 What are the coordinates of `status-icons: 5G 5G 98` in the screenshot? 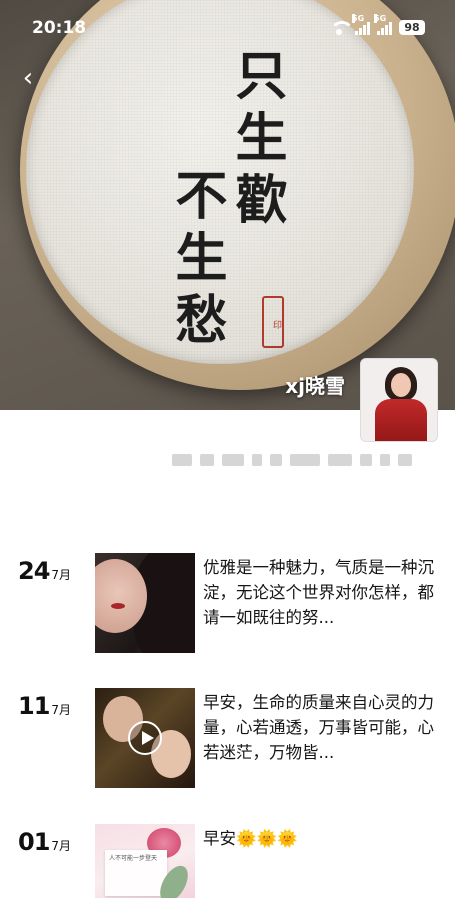 It's located at (377, 24).